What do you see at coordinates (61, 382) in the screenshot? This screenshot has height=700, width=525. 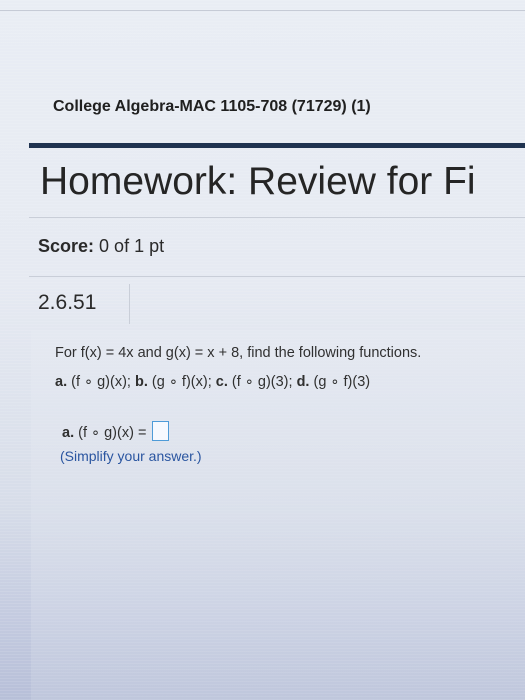 I see `part-a-letter: a.` at bounding box center [61, 382].